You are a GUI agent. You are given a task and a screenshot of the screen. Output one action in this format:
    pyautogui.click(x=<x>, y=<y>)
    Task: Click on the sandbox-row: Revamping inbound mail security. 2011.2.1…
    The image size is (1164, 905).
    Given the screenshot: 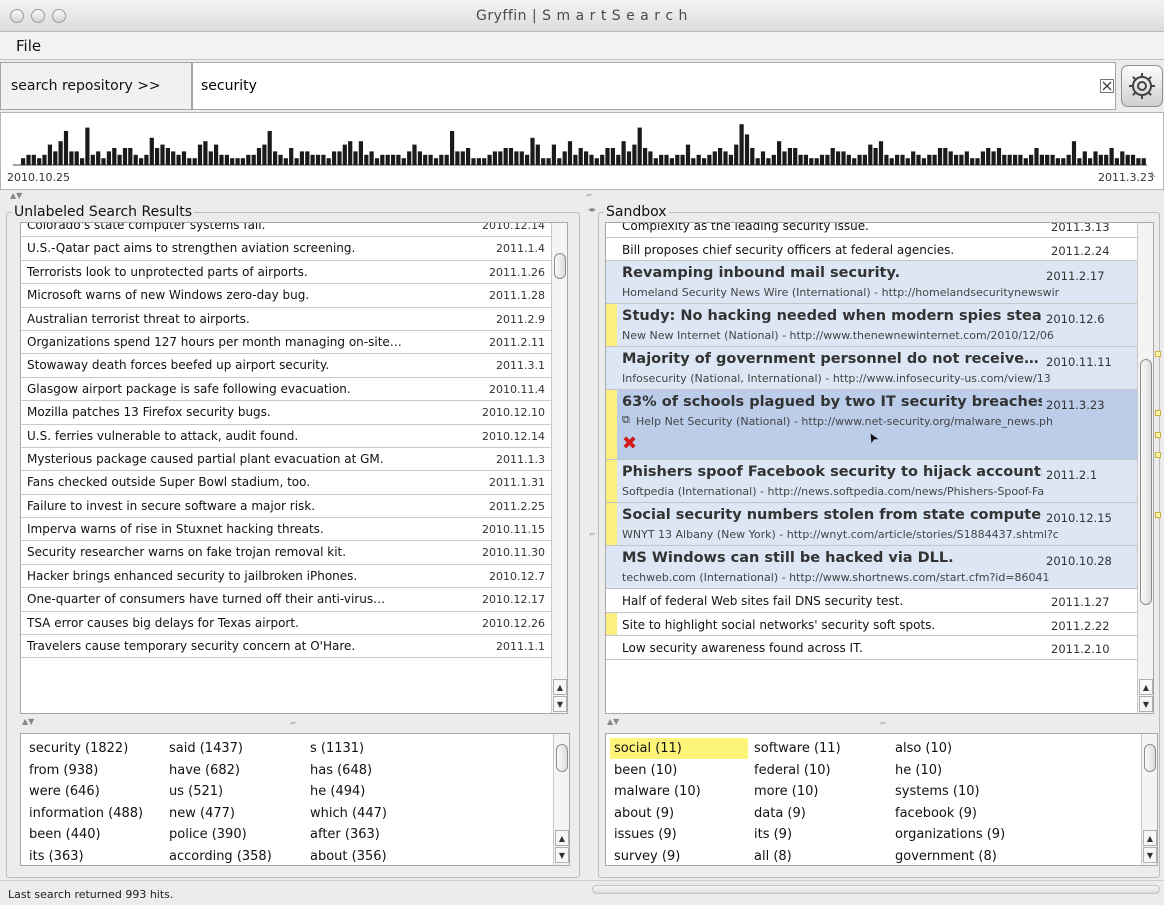 What is the action you would take?
    pyautogui.click(x=879, y=283)
    